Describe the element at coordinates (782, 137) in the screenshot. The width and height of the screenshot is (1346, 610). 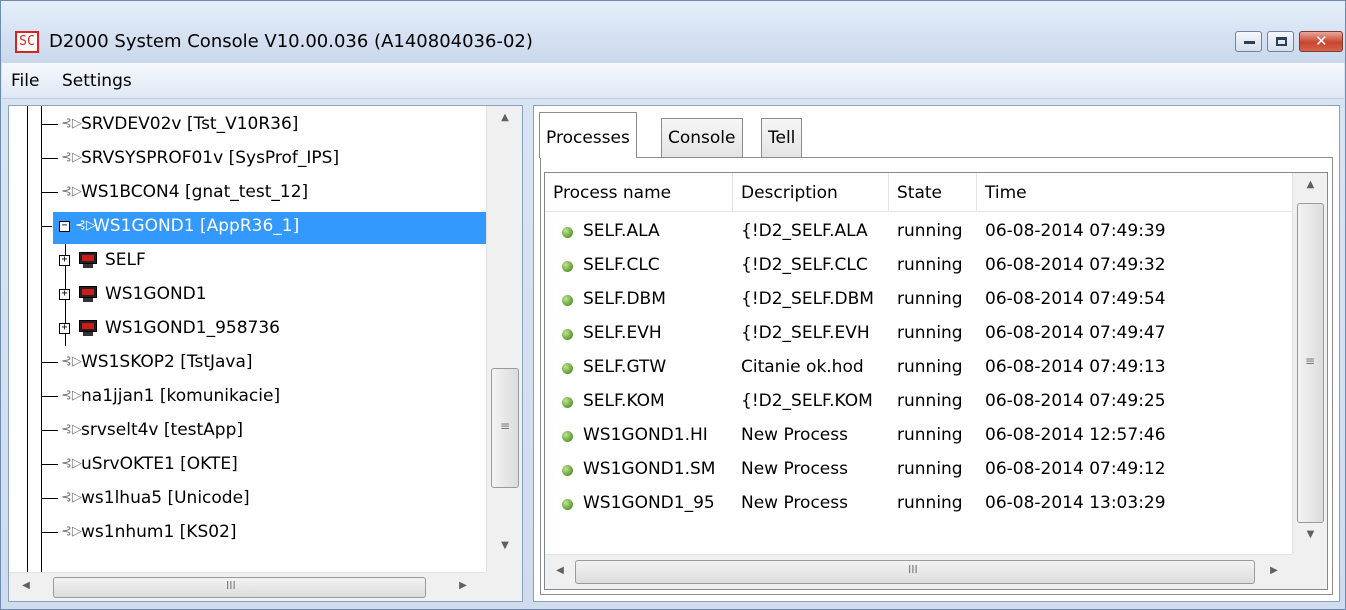
I see `tab-tell: Tell` at that location.